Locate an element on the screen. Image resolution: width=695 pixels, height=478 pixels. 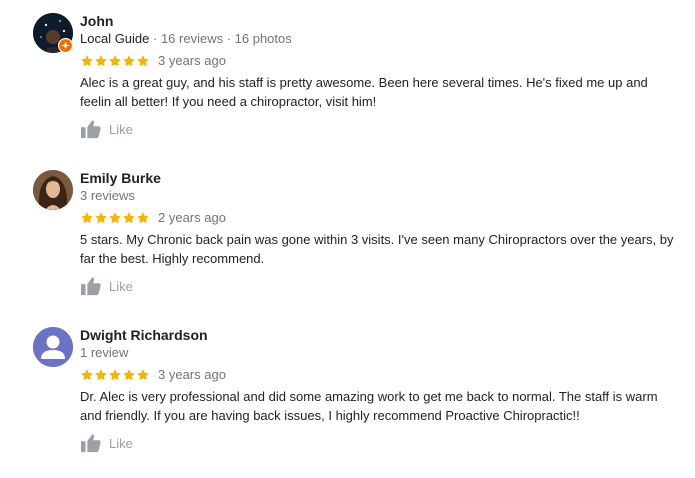
rating-row: 2 years ago is located at coordinates (153, 218).